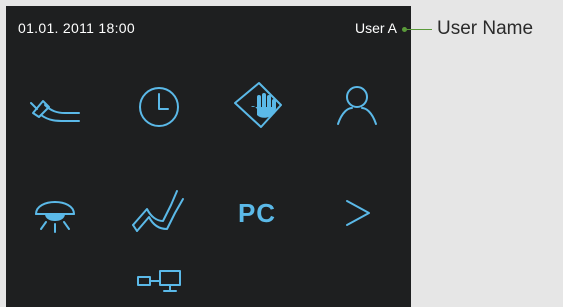 This screenshot has width=563, height=307. I want to click on network-button, so click(161, 282).